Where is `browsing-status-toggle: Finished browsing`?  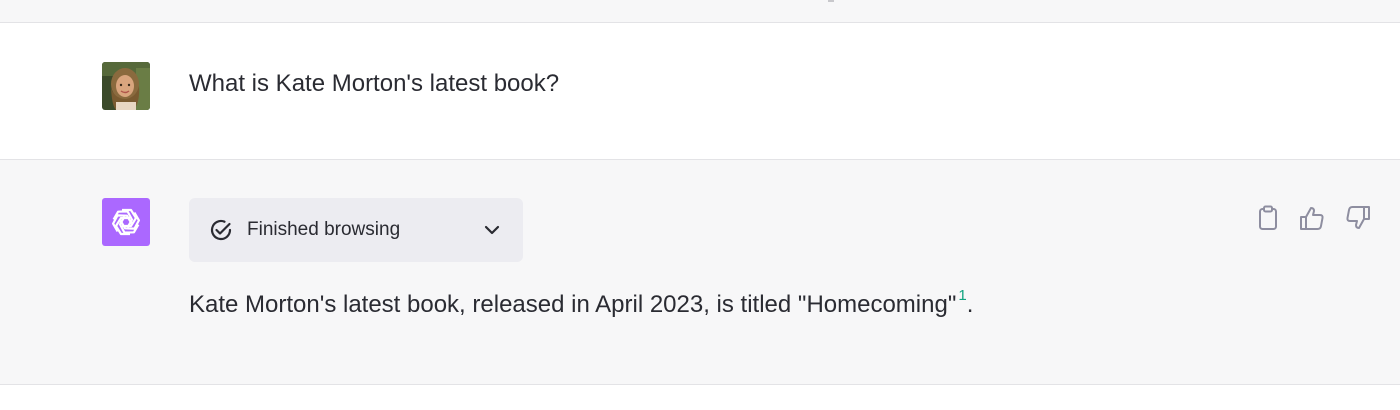 browsing-status-toggle: Finished browsing is located at coordinates (356, 230).